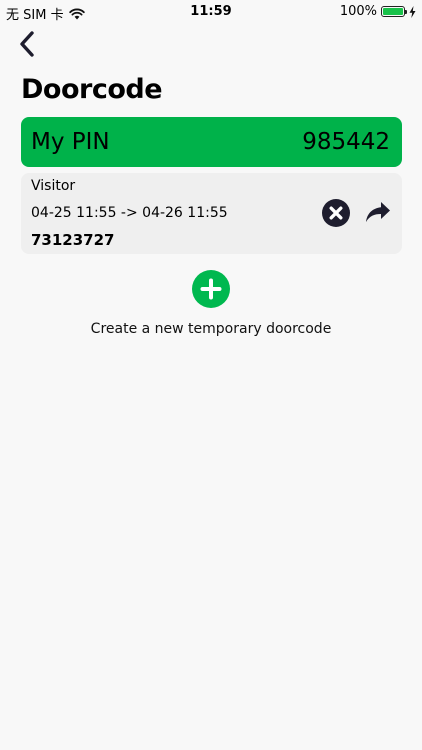  I want to click on back-button, so click(27, 44).